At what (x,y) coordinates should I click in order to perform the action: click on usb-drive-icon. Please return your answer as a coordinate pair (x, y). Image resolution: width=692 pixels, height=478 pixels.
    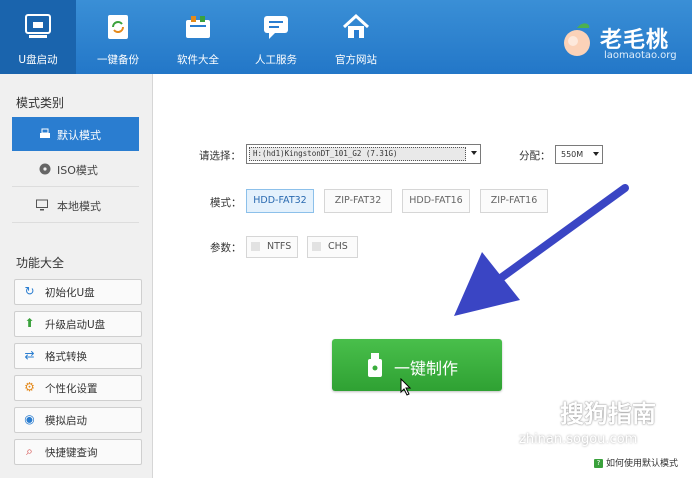
    Looking at the image, I should click on (45, 133).